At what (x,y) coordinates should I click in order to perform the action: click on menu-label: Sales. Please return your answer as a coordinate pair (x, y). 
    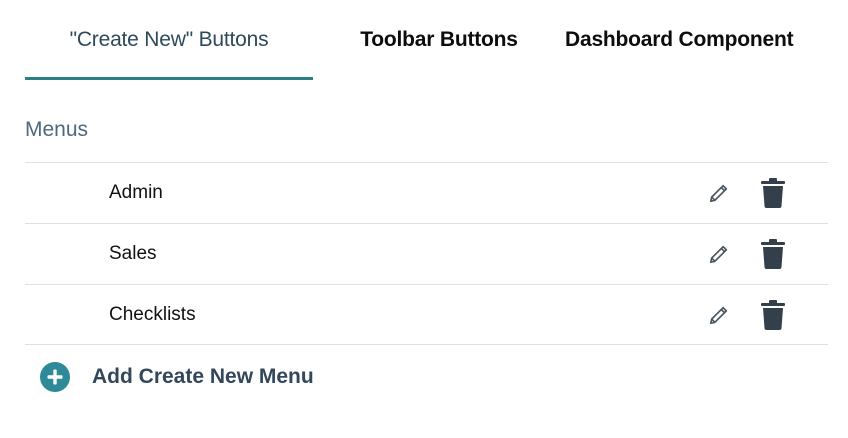
    Looking at the image, I should click on (133, 253).